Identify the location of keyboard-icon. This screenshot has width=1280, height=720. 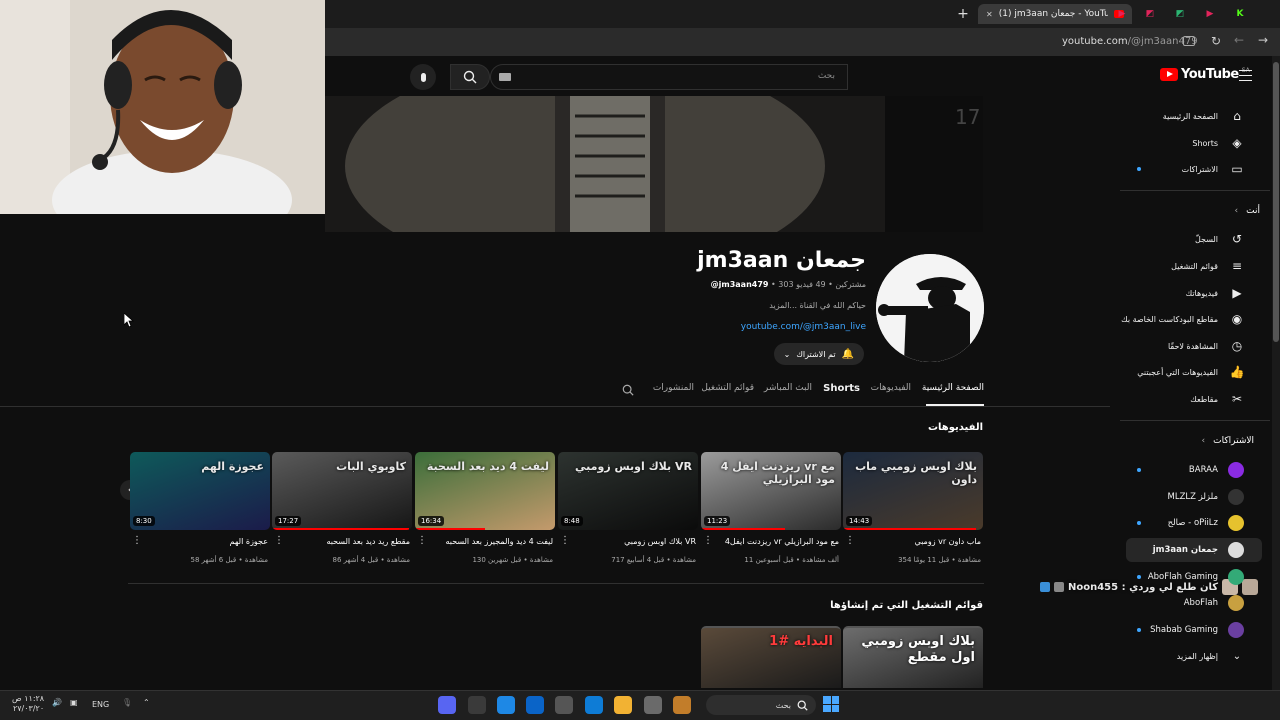
(505, 77).